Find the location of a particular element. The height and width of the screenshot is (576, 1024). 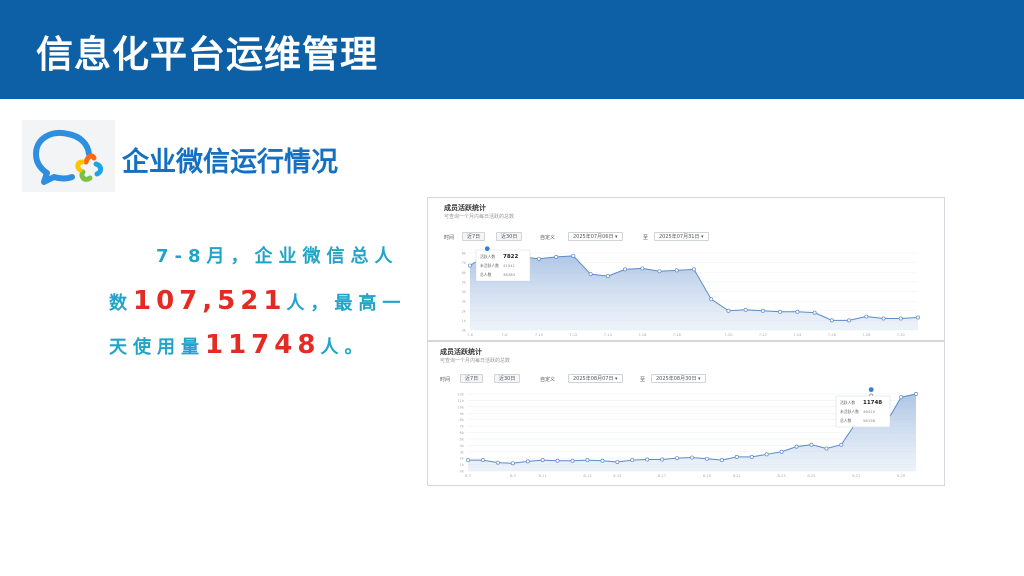

x-tick-label: 7-22 is located at coordinates (763, 335).